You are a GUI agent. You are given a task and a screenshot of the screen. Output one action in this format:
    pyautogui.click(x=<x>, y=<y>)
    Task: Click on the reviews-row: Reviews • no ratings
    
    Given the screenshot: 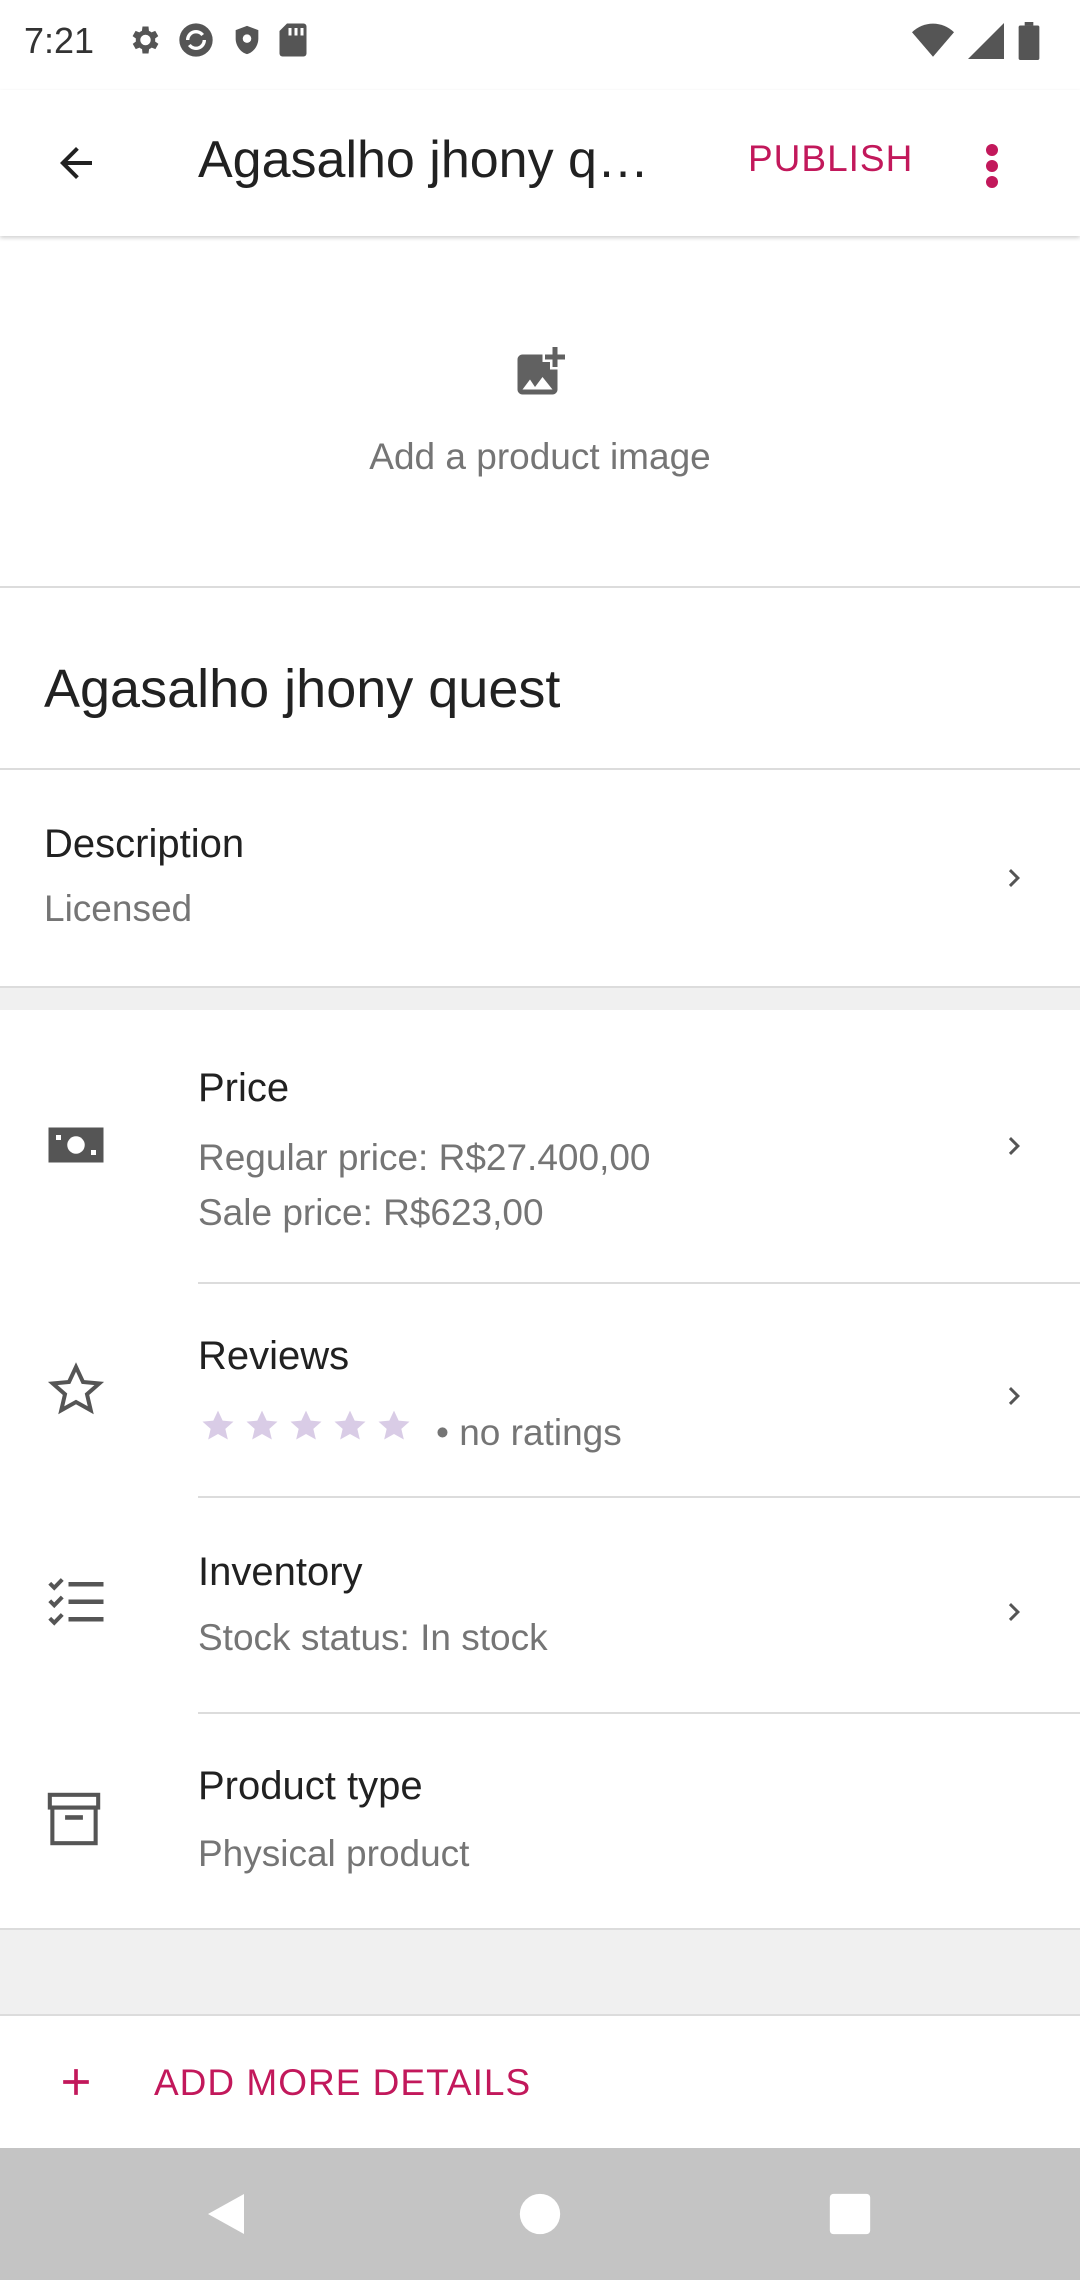 What is the action you would take?
    pyautogui.click(x=540, y=1390)
    